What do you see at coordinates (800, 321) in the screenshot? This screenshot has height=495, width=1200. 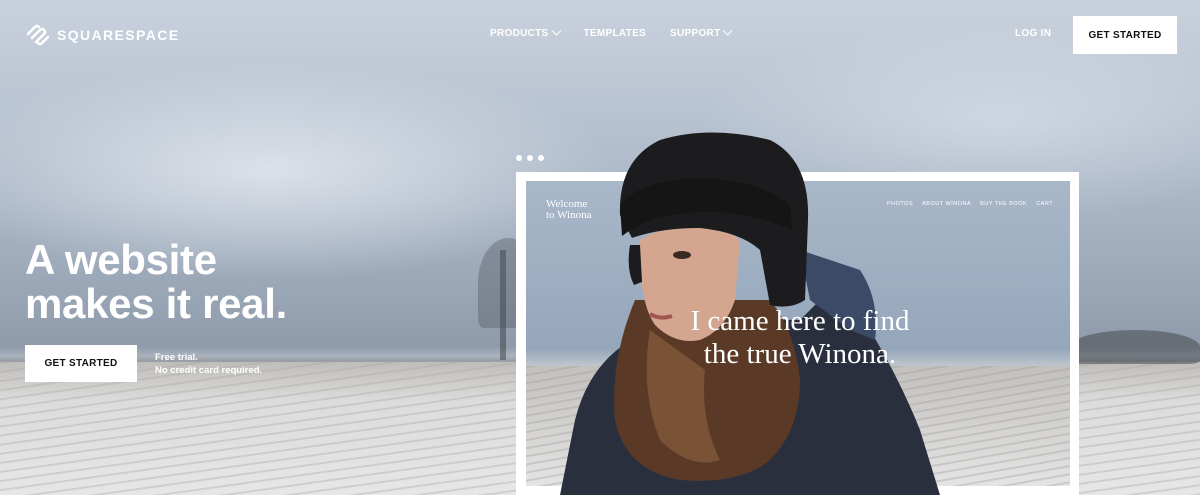 I see `preview-quote-line-1: I came here to find` at bounding box center [800, 321].